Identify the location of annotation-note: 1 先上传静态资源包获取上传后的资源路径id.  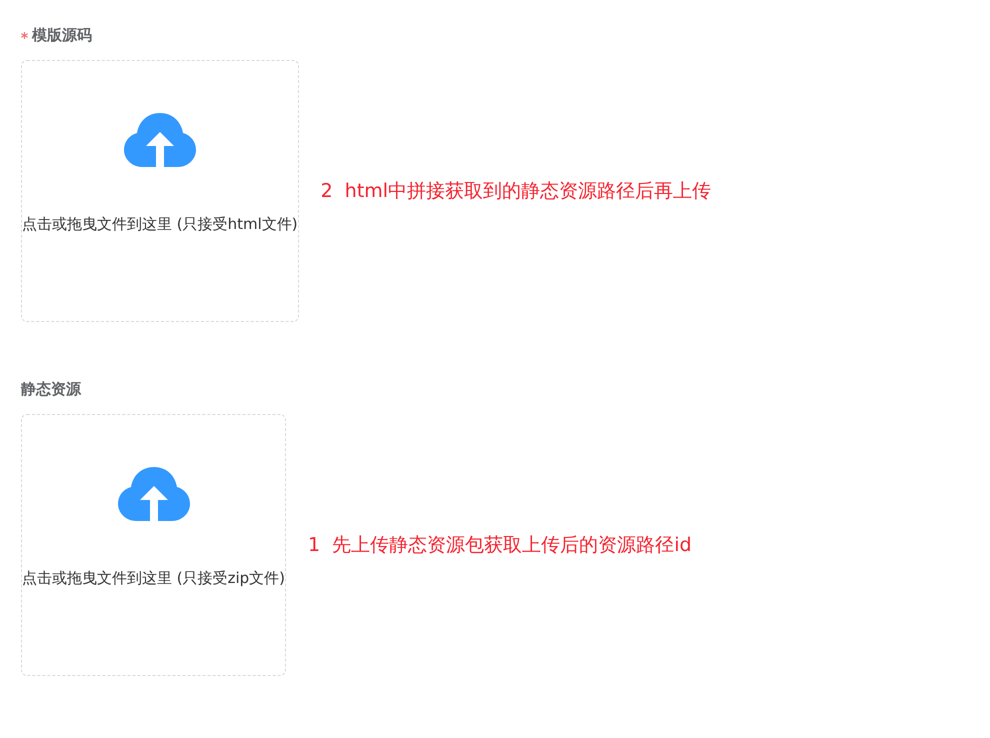
(500, 545).